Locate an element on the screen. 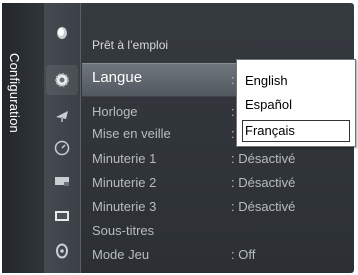  menu-item-sous-titres: Sous-titres is located at coordinates (123, 231).